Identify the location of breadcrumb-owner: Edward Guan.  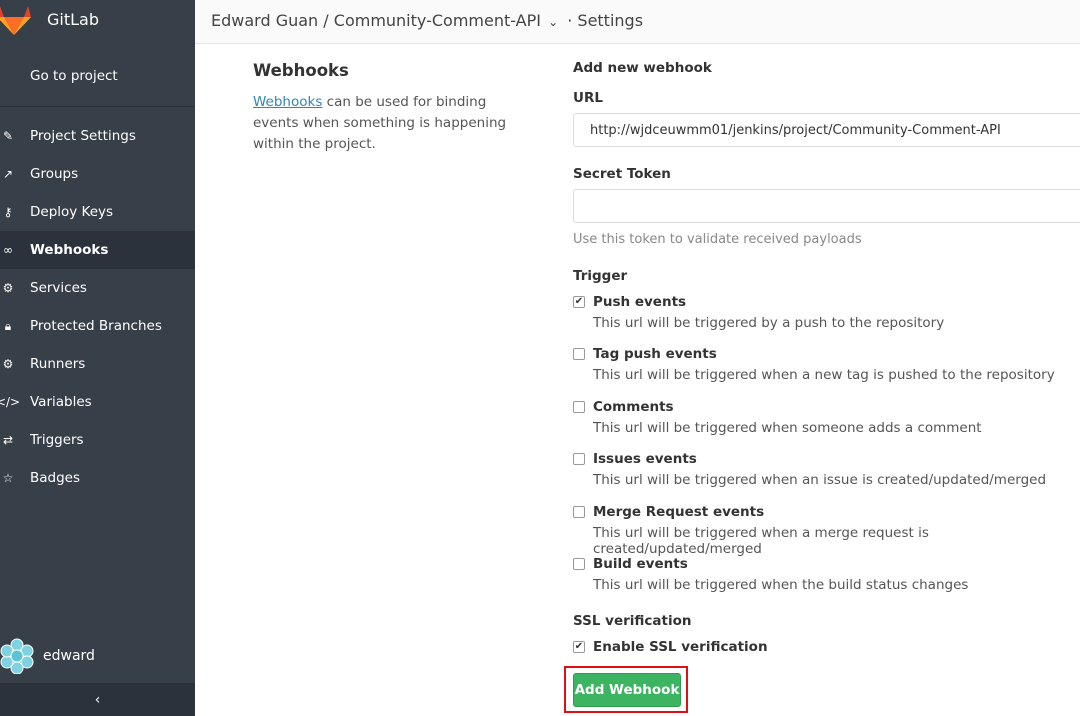
(264, 20).